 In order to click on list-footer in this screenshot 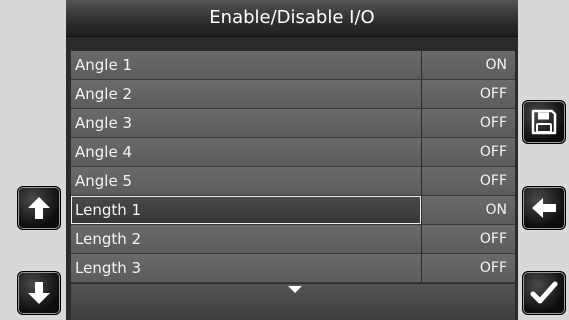, I will do `click(293, 302)`.